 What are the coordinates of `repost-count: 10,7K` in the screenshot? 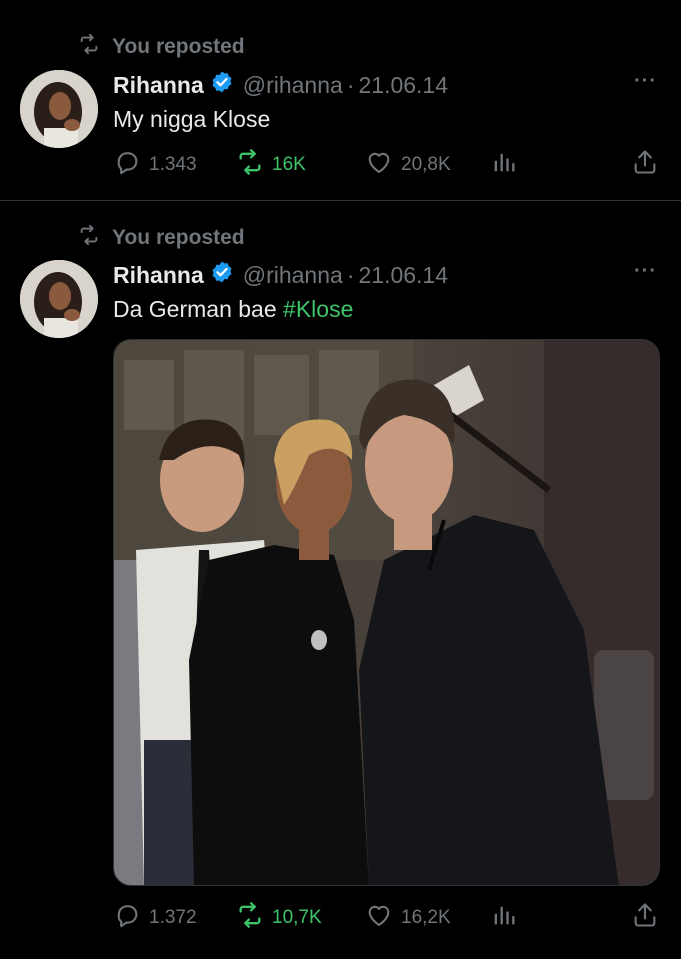 It's located at (297, 917).